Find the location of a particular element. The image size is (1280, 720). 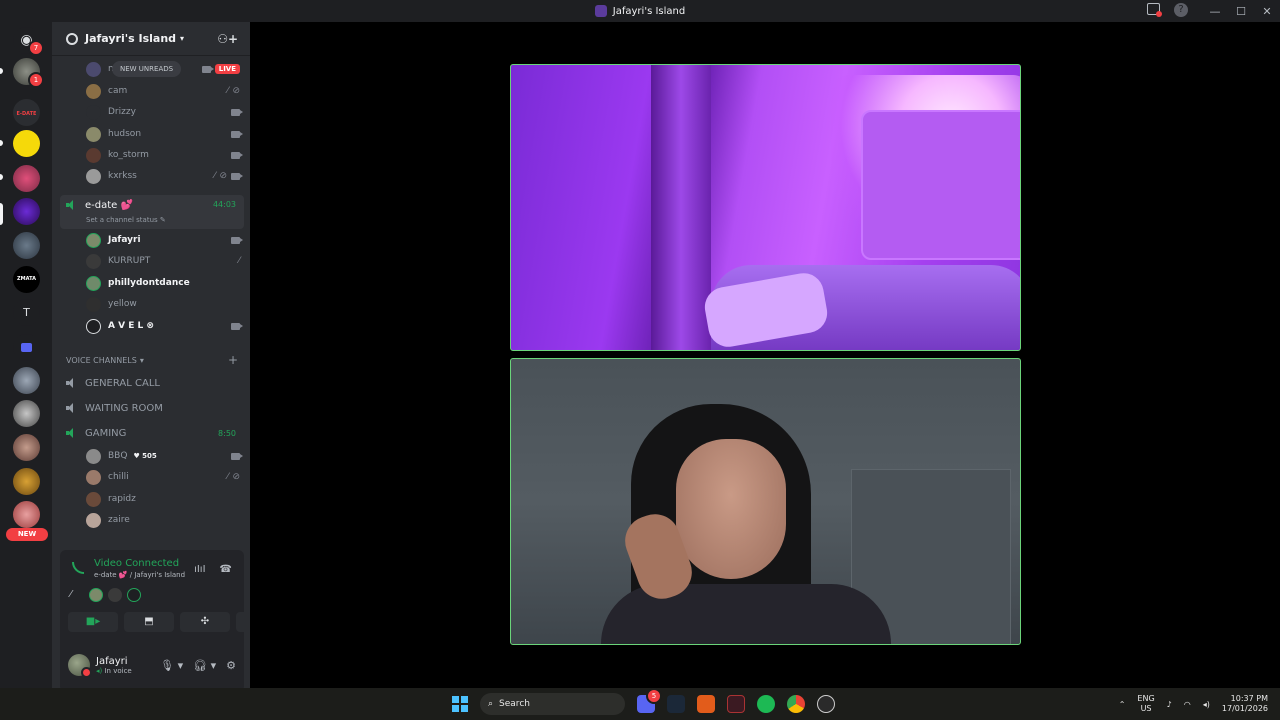

minimize-button: — is located at coordinates (1215, 11).